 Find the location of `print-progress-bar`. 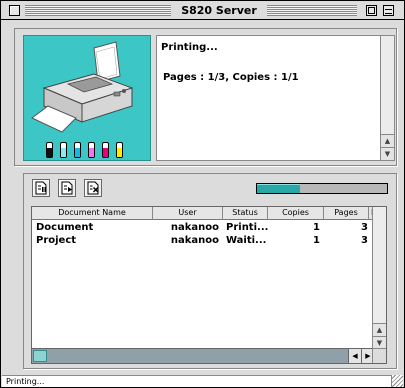

print-progress-bar is located at coordinates (322, 188).